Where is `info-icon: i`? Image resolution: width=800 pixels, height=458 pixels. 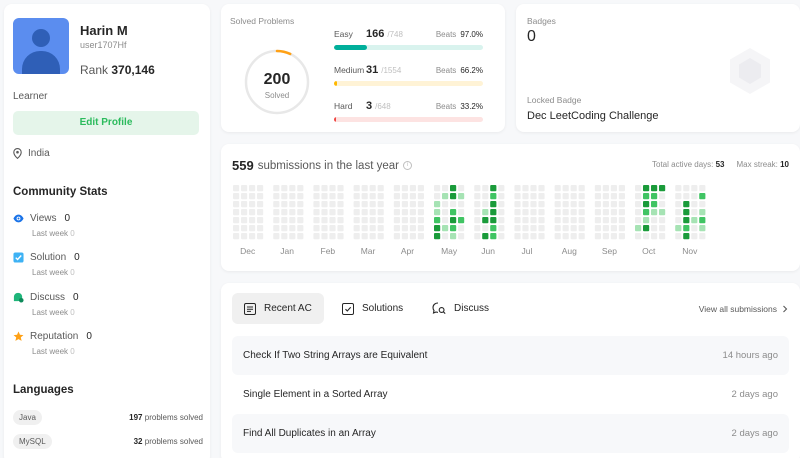
info-icon: i is located at coordinates (407, 165).